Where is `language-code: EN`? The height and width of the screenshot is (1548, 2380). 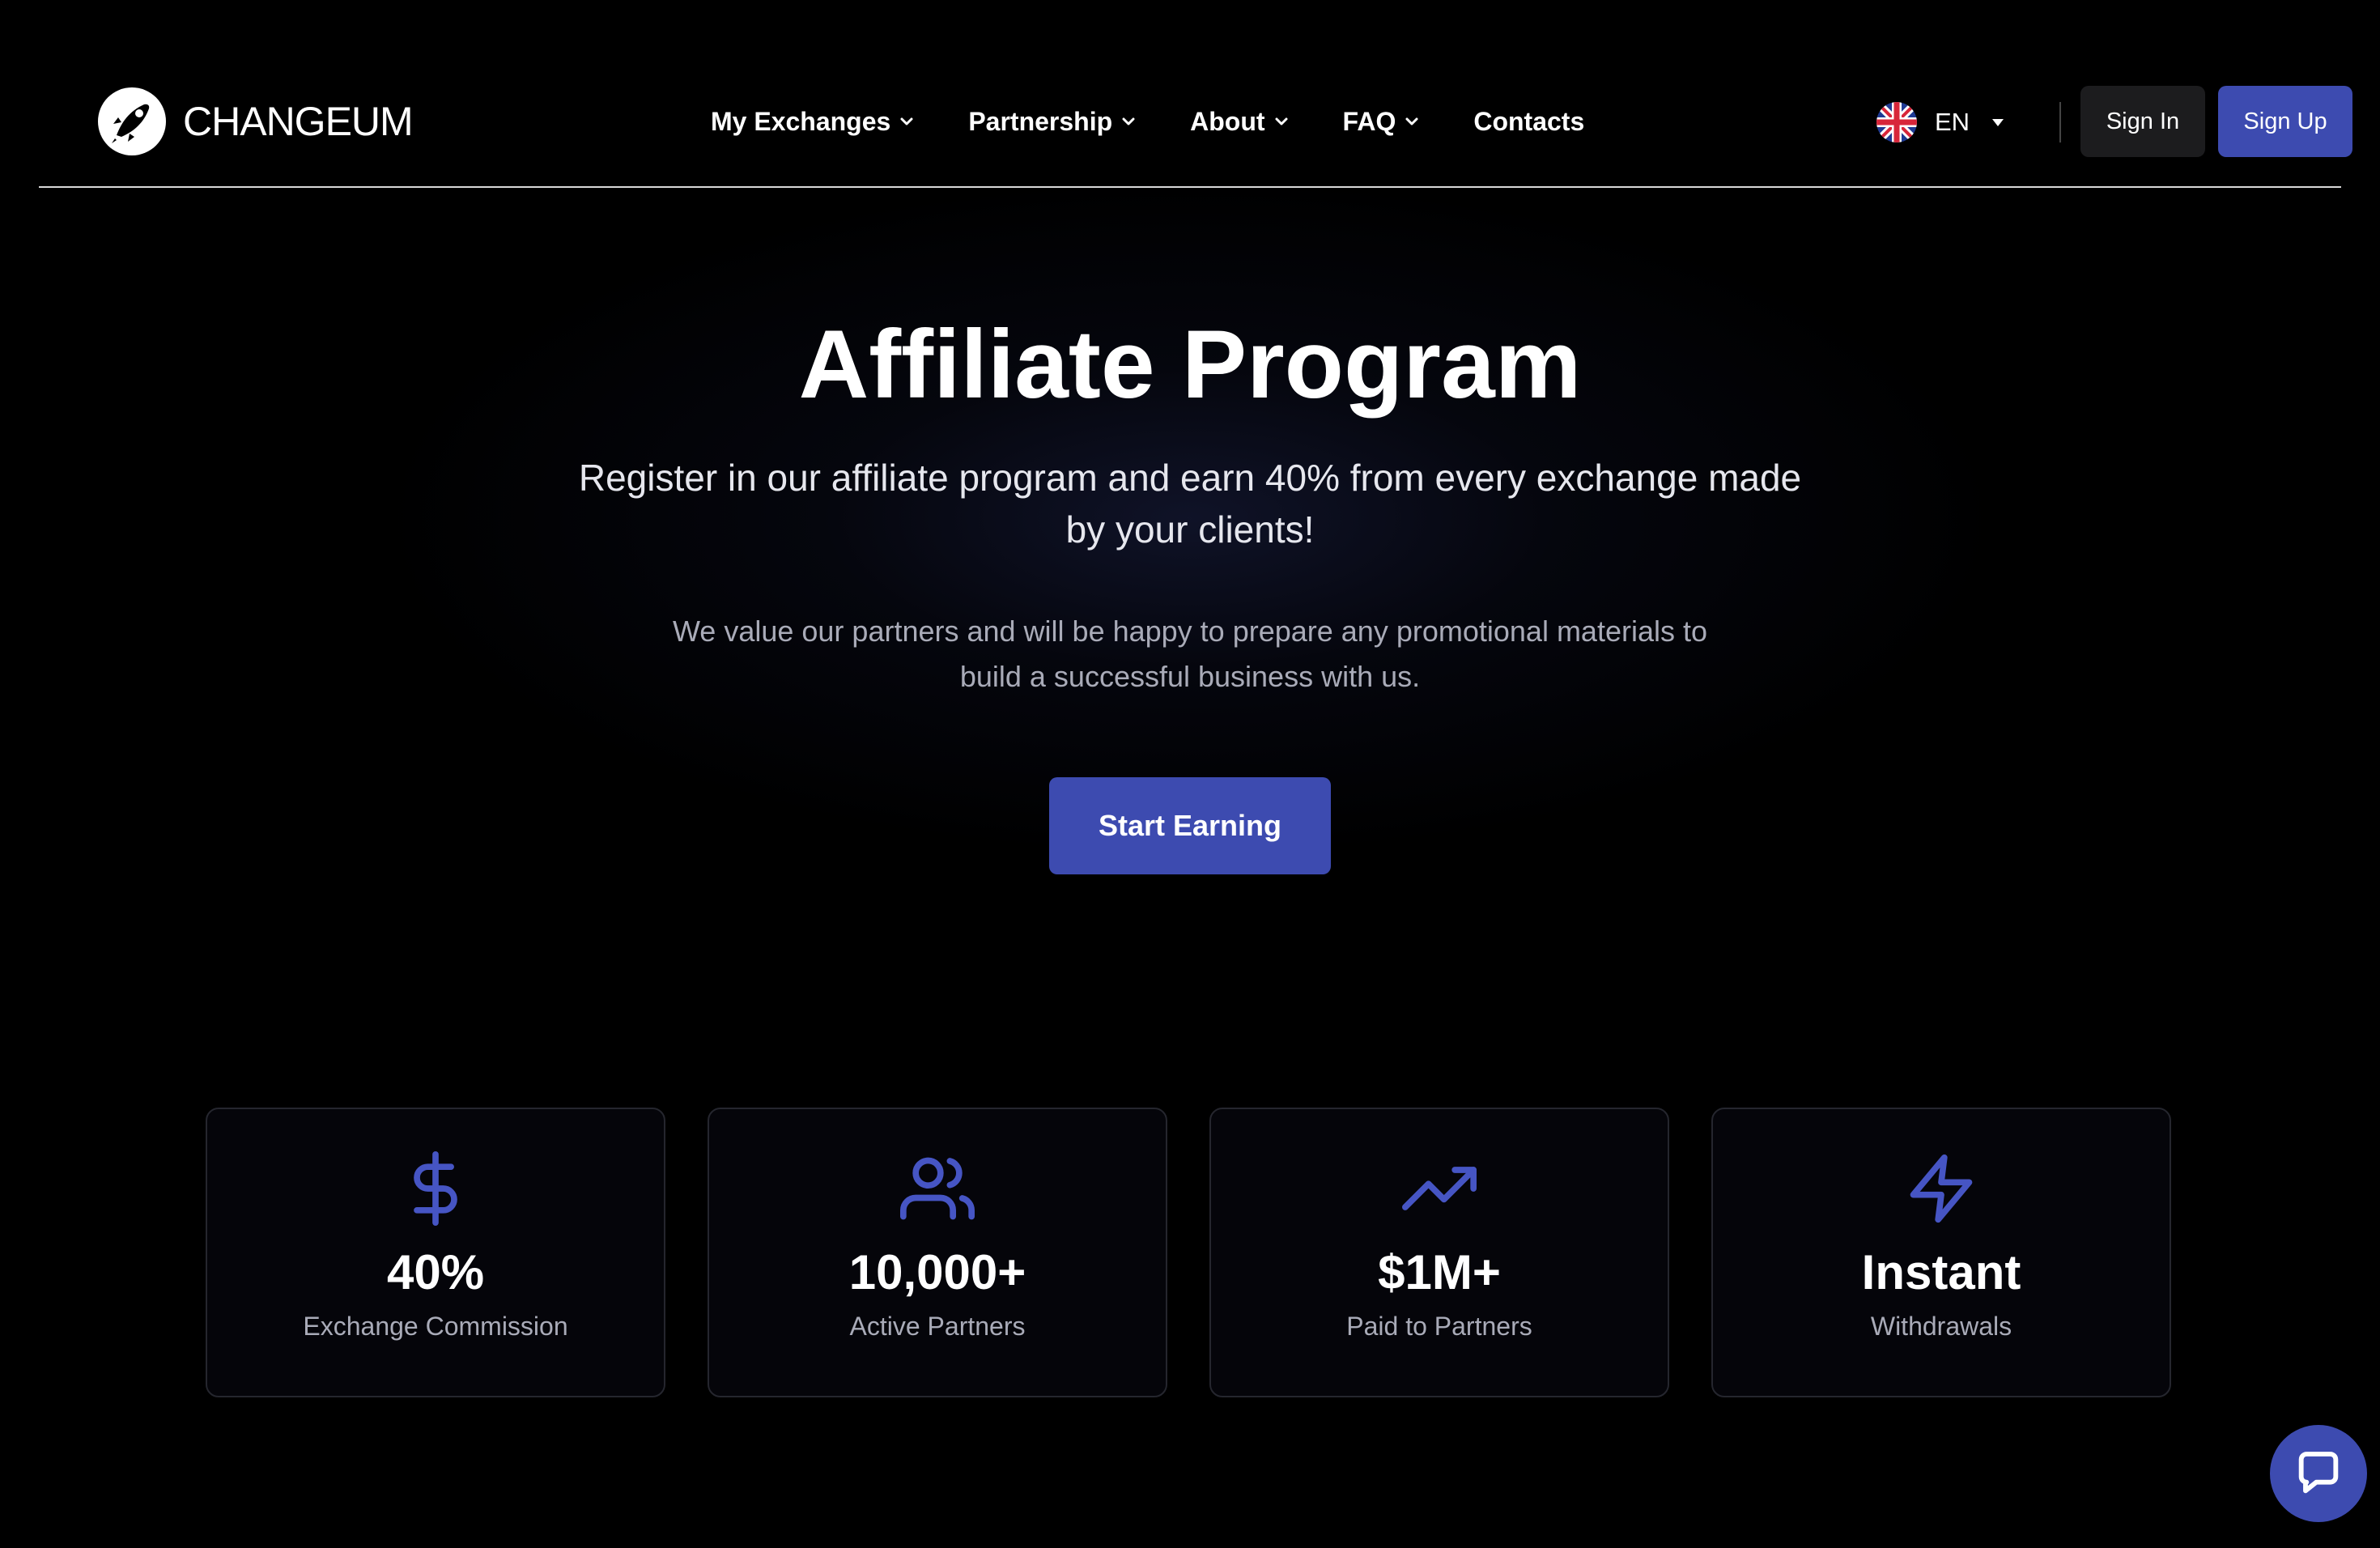
language-code: EN is located at coordinates (1952, 122).